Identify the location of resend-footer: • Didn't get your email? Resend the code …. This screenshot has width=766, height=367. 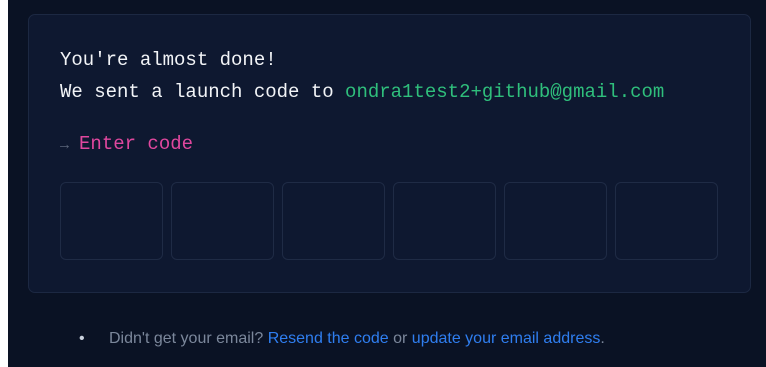
(342, 339).